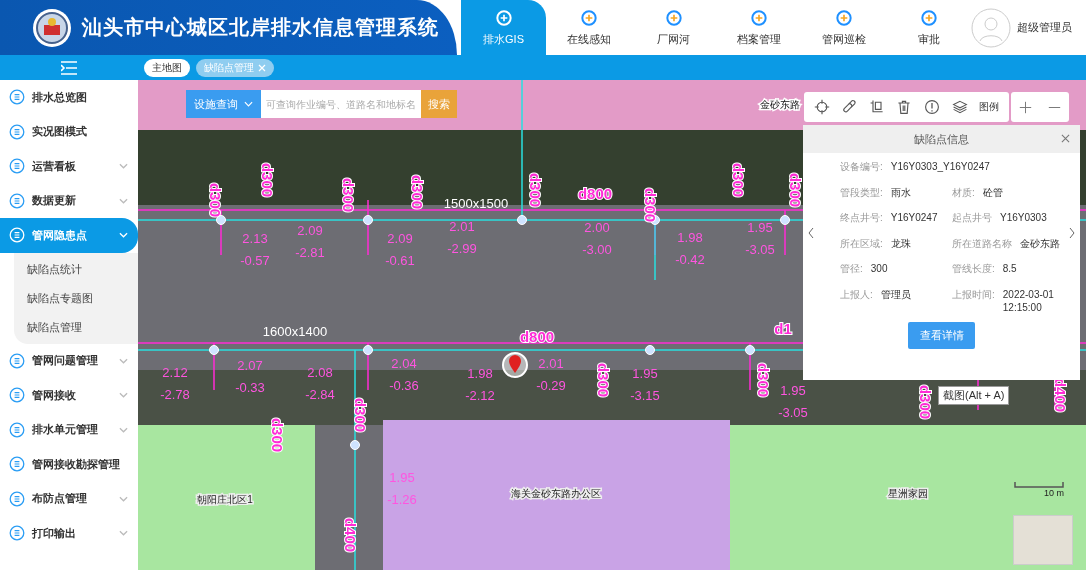 Image resolution: width=1086 pixels, height=570 pixels. What do you see at coordinates (76, 298) in the screenshot?
I see `submenu-item: 缺陷点专题图` at bounding box center [76, 298].